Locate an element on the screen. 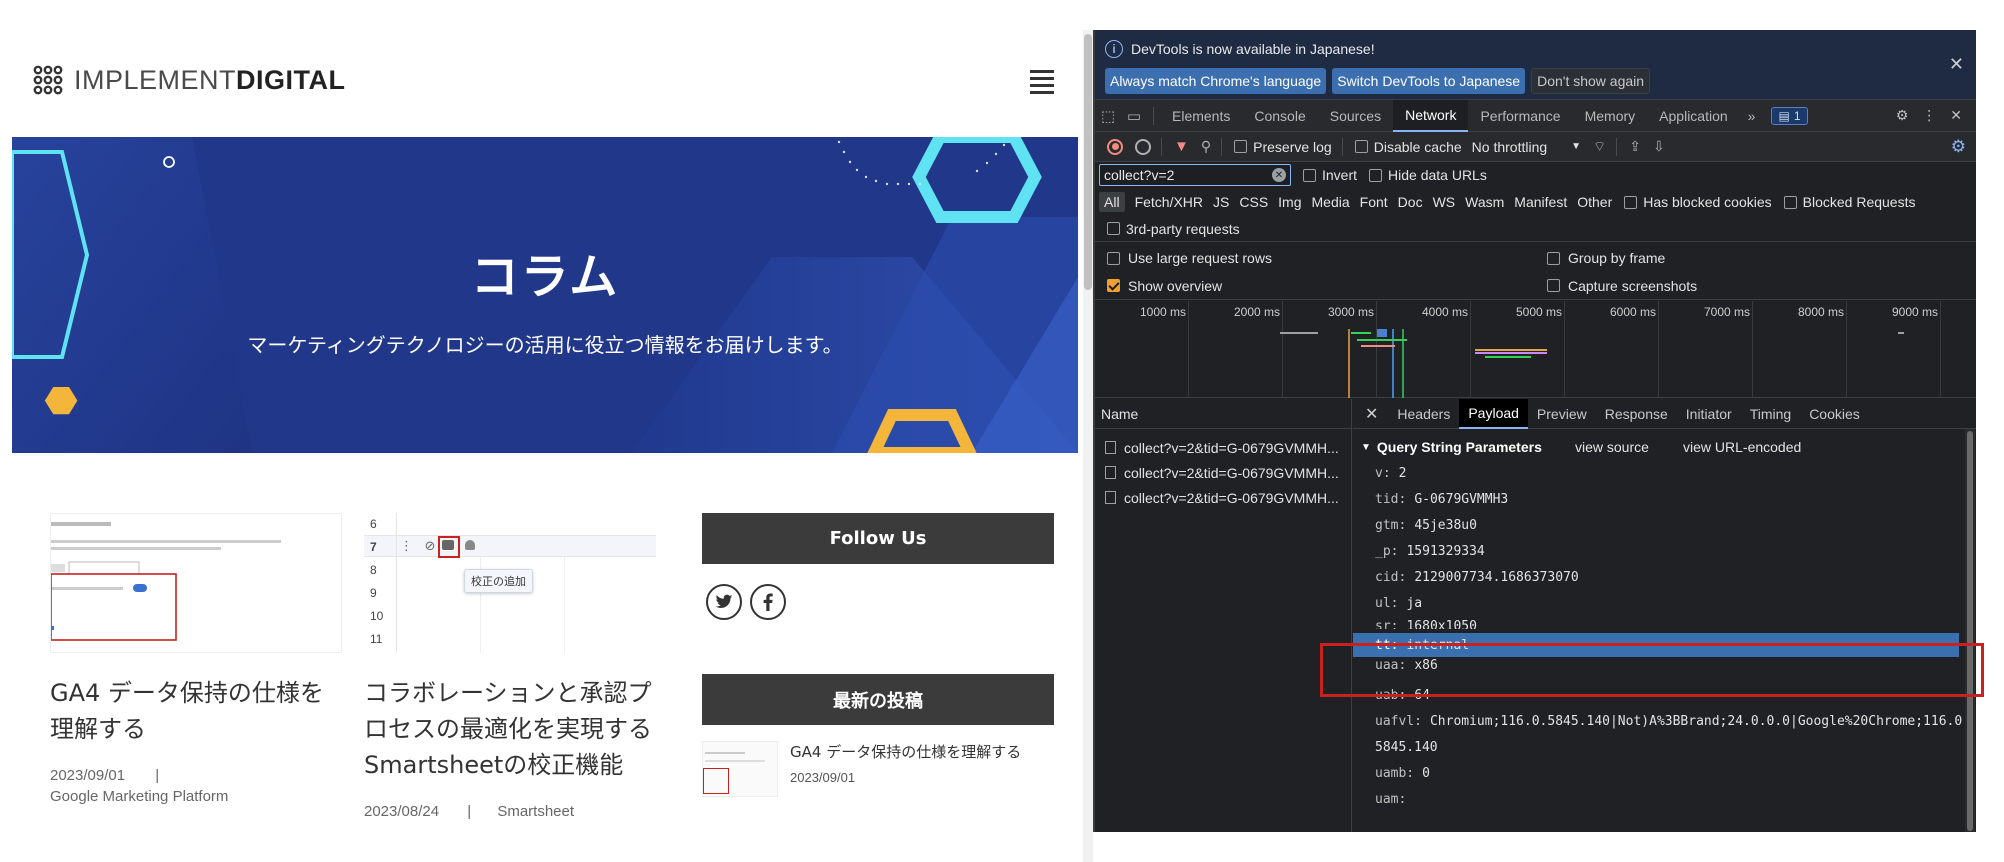 The image size is (2004, 862). tab-timing: Timing is located at coordinates (1771, 414).